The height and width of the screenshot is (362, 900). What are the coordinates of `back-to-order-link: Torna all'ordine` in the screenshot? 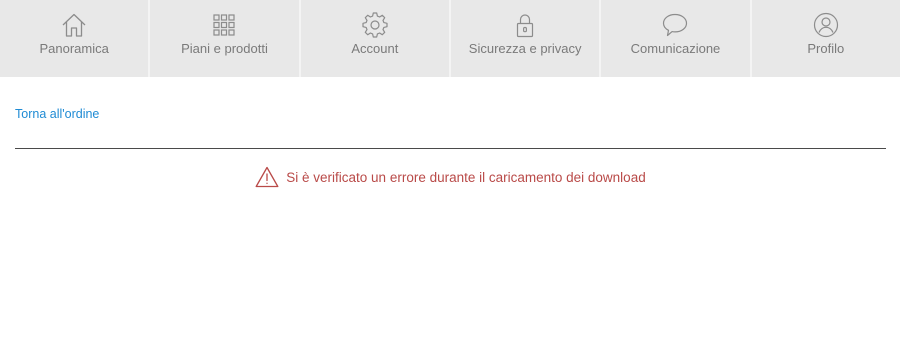 It's located at (57, 114).